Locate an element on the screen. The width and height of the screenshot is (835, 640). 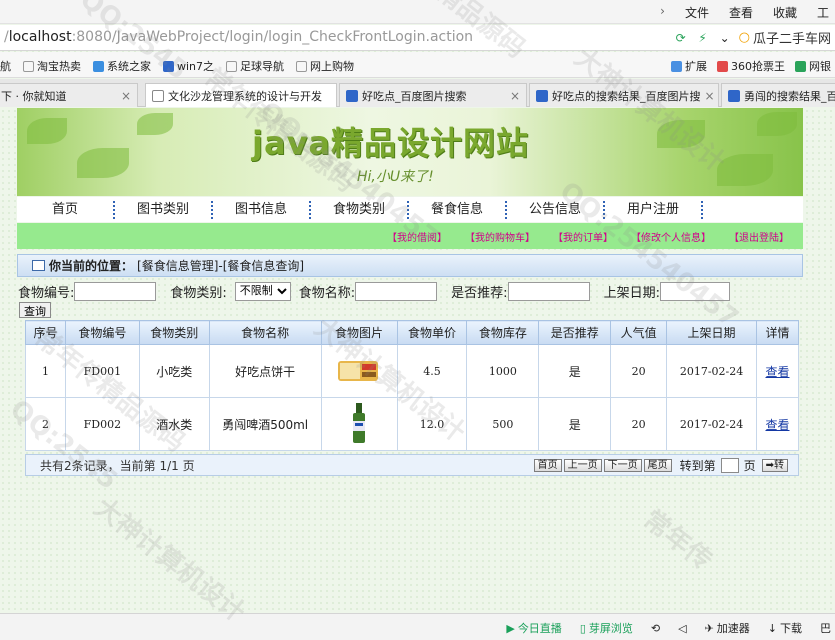
chevron-right-icon: › is located at coordinates (662, 12).